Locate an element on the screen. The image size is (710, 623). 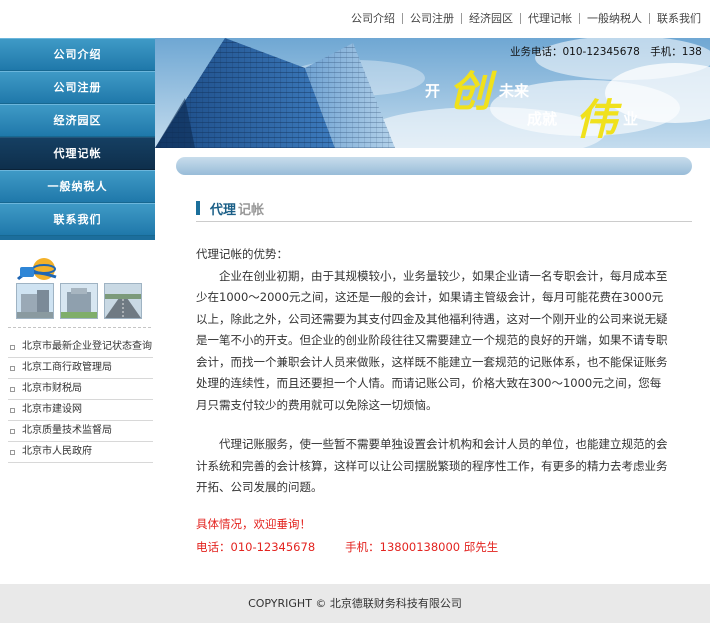
slogan-part-1: 开 is located at coordinates (433, 91).